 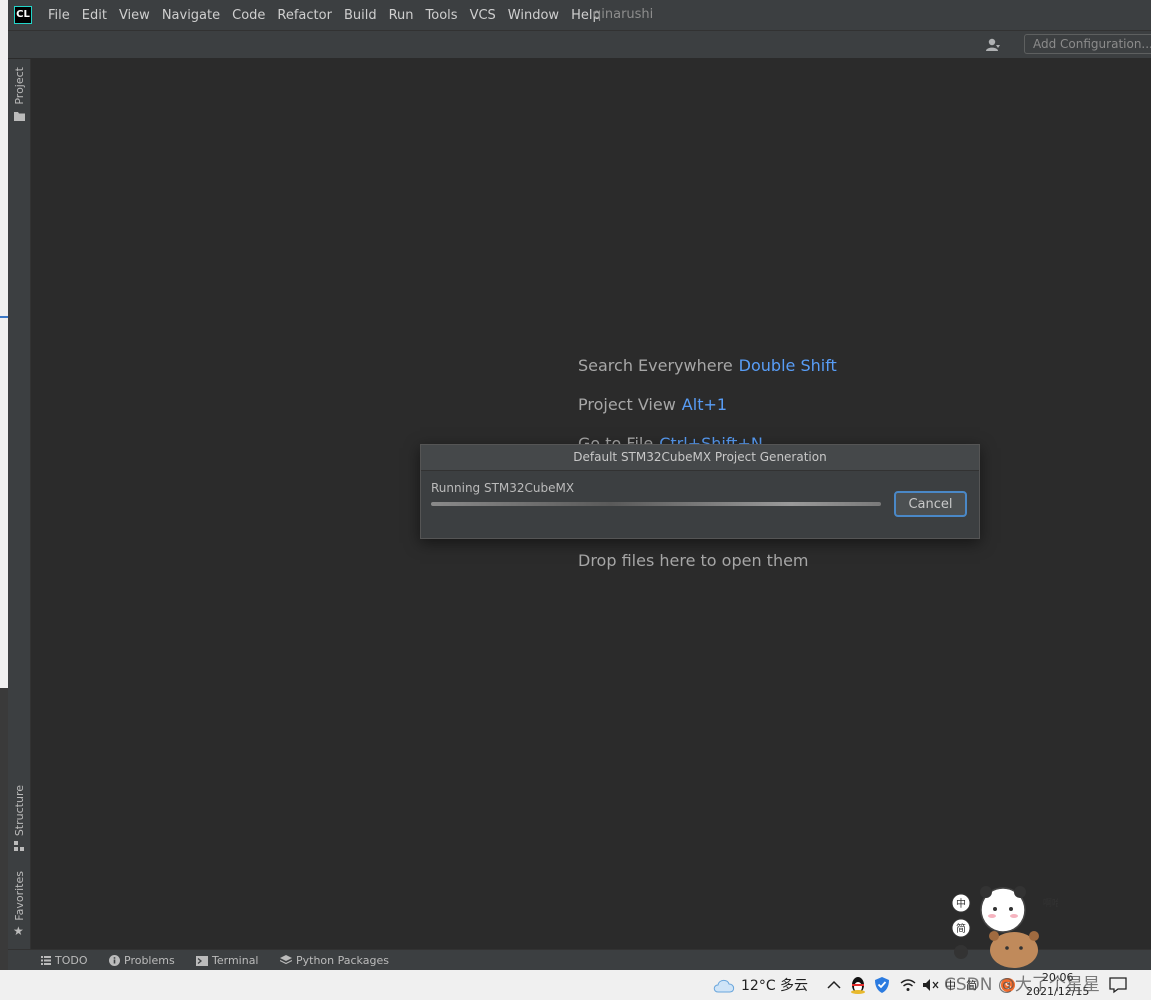 What do you see at coordinates (533, 15) in the screenshot?
I see `menu-window: Window` at bounding box center [533, 15].